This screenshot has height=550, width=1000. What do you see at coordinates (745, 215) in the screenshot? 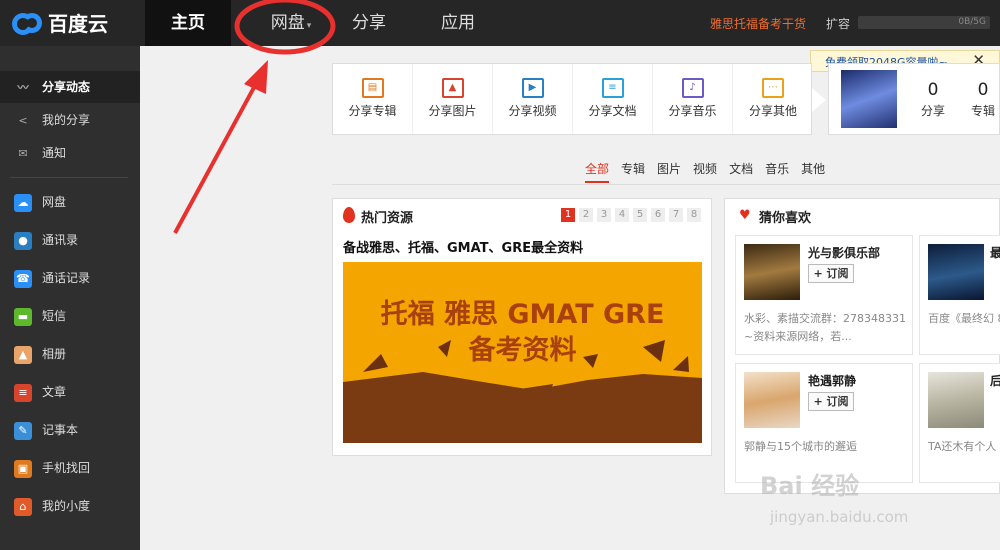
I see `heart-icon: ♥` at bounding box center [745, 215].